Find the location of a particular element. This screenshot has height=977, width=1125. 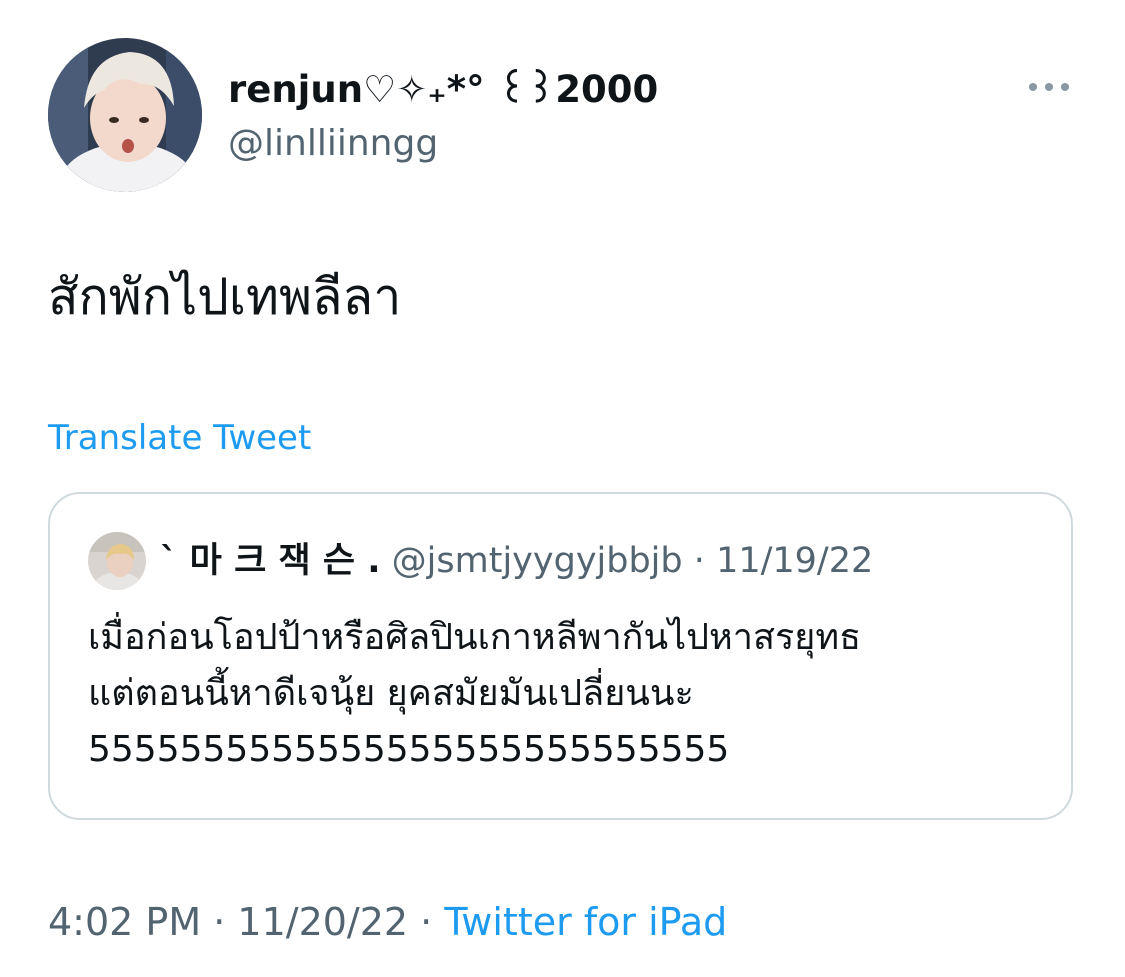

quoted-tweet-line: 5555555555555555555555555555 is located at coordinates (409, 749).